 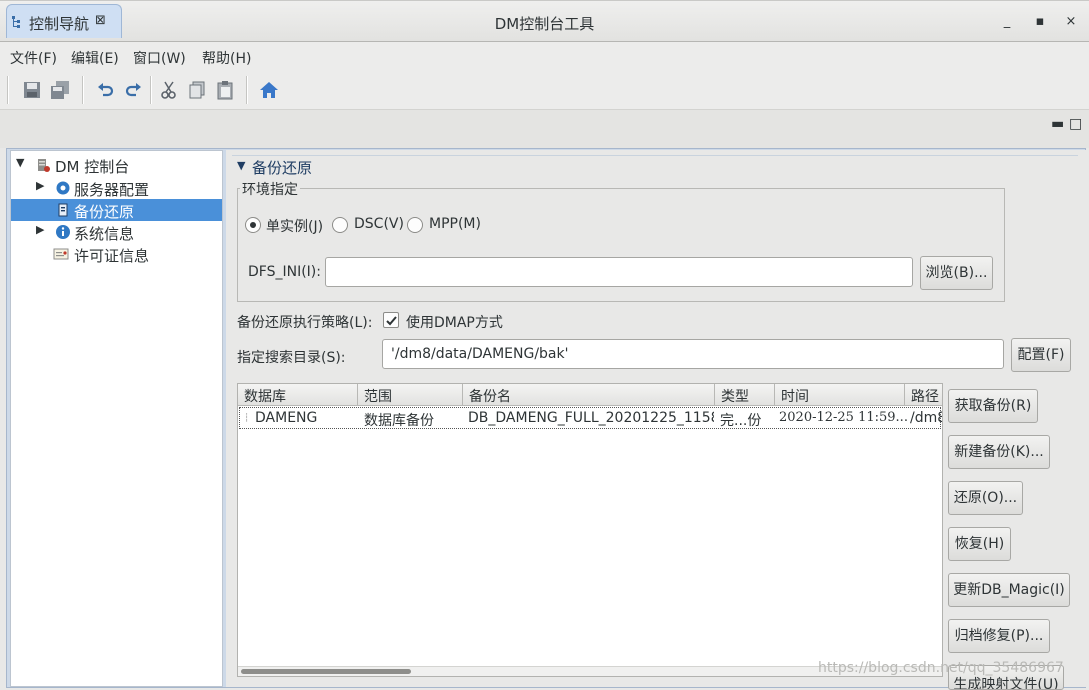 I want to click on copy-icon, so click(x=197, y=90).